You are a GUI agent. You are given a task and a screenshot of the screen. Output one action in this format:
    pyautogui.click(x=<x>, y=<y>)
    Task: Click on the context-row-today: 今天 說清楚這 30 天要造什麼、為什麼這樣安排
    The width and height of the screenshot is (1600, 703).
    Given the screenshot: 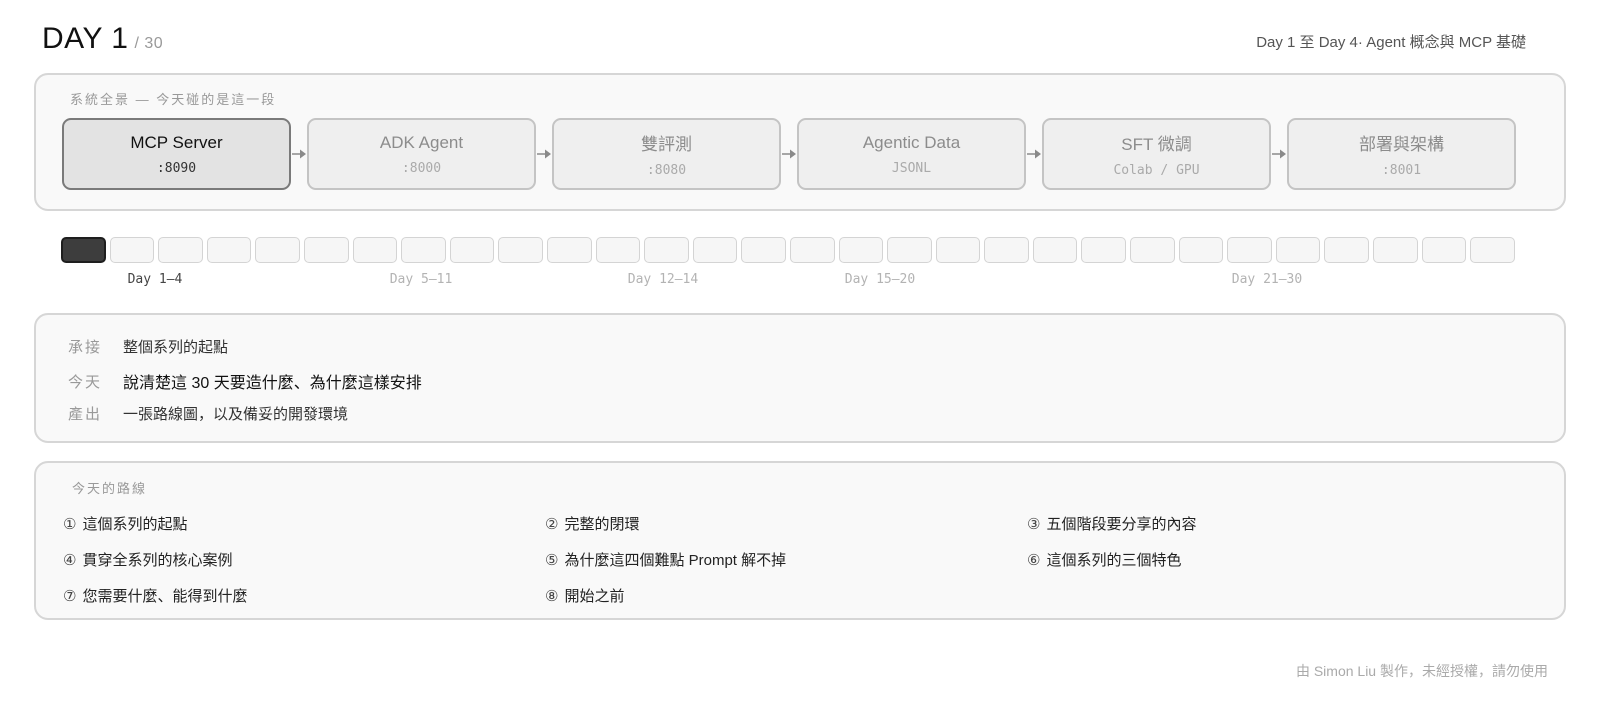 What is the action you would take?
    pyautogui.click(x=245, y=381)
    